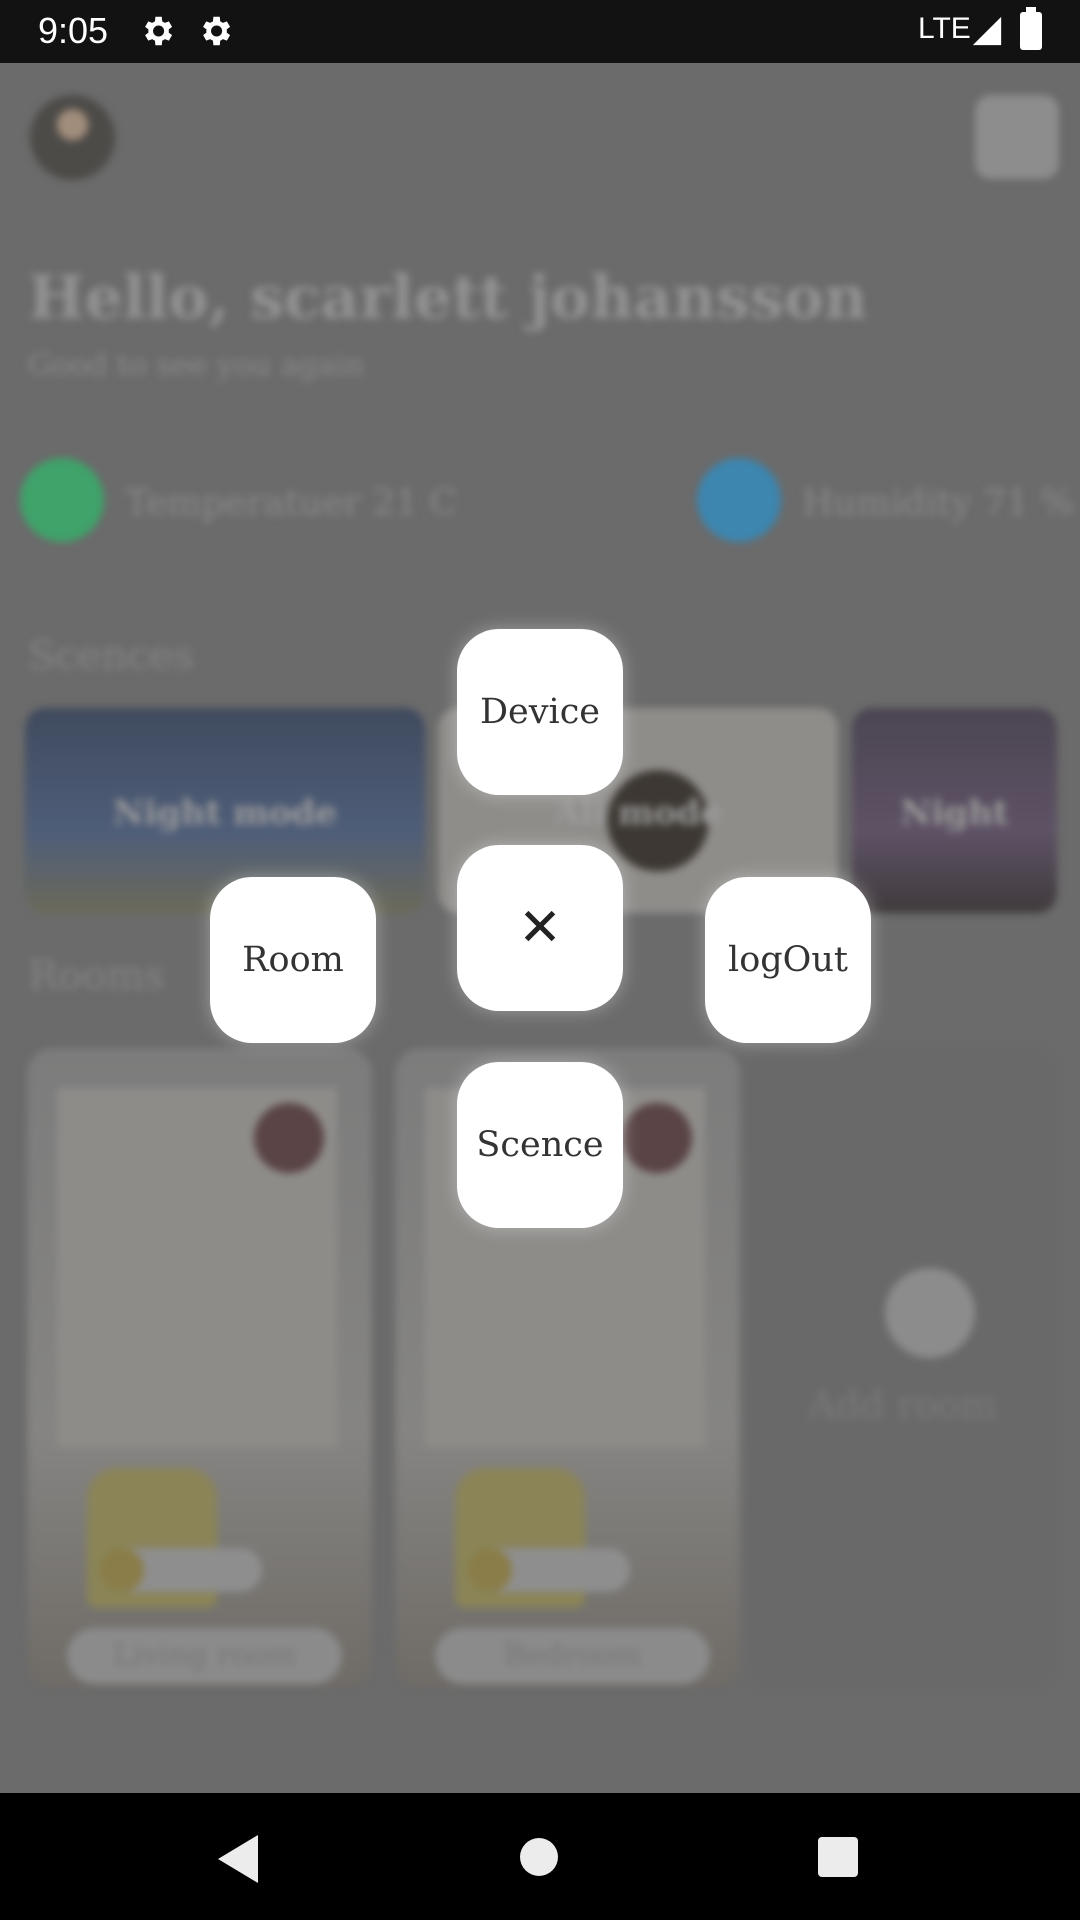  Describe the element at coordinates (987, 31) in the screenshot. I see `signal-icon` at that location.